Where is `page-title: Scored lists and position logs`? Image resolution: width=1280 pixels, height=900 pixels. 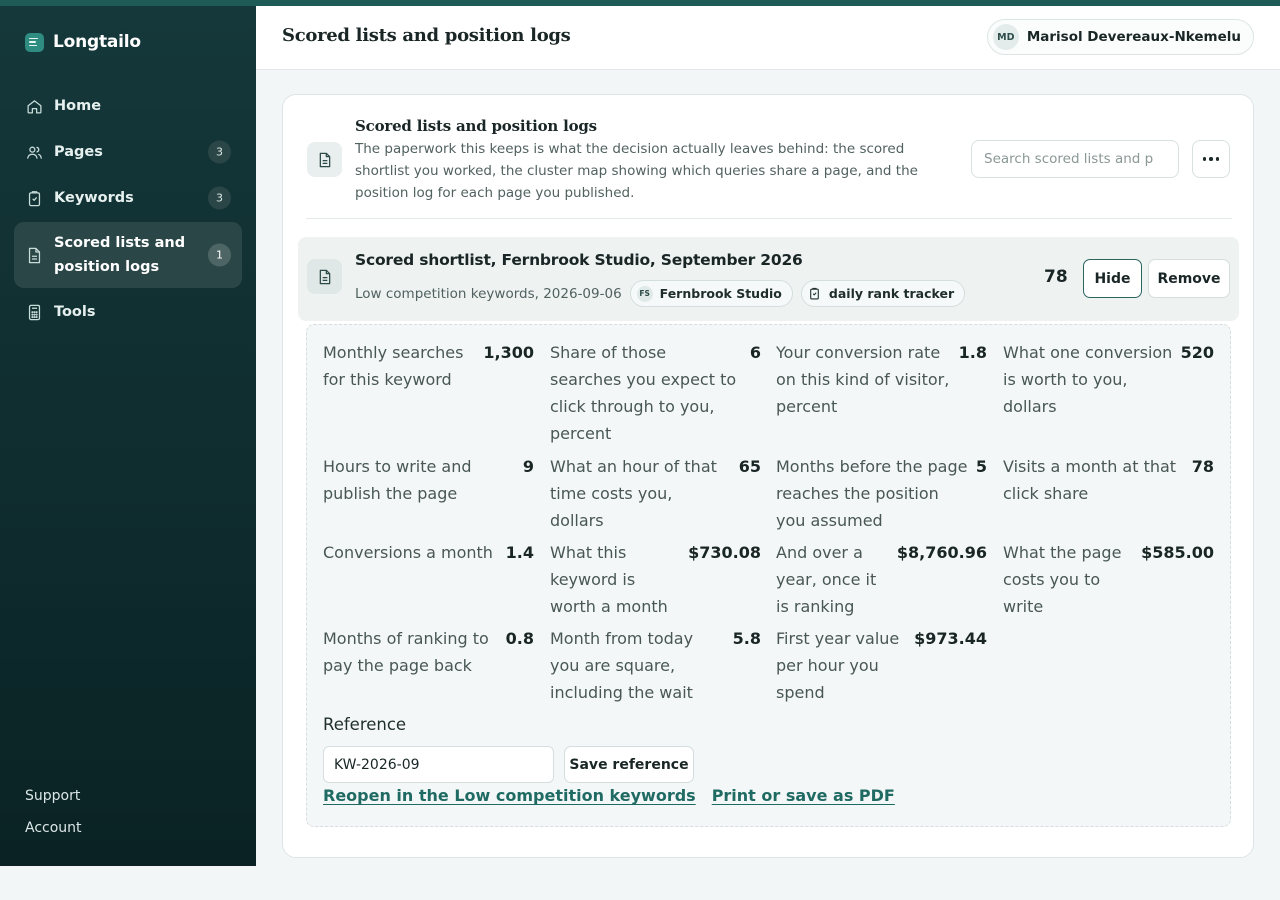
page-title: Scored lists and position logs is located at coordinates (426, 35).